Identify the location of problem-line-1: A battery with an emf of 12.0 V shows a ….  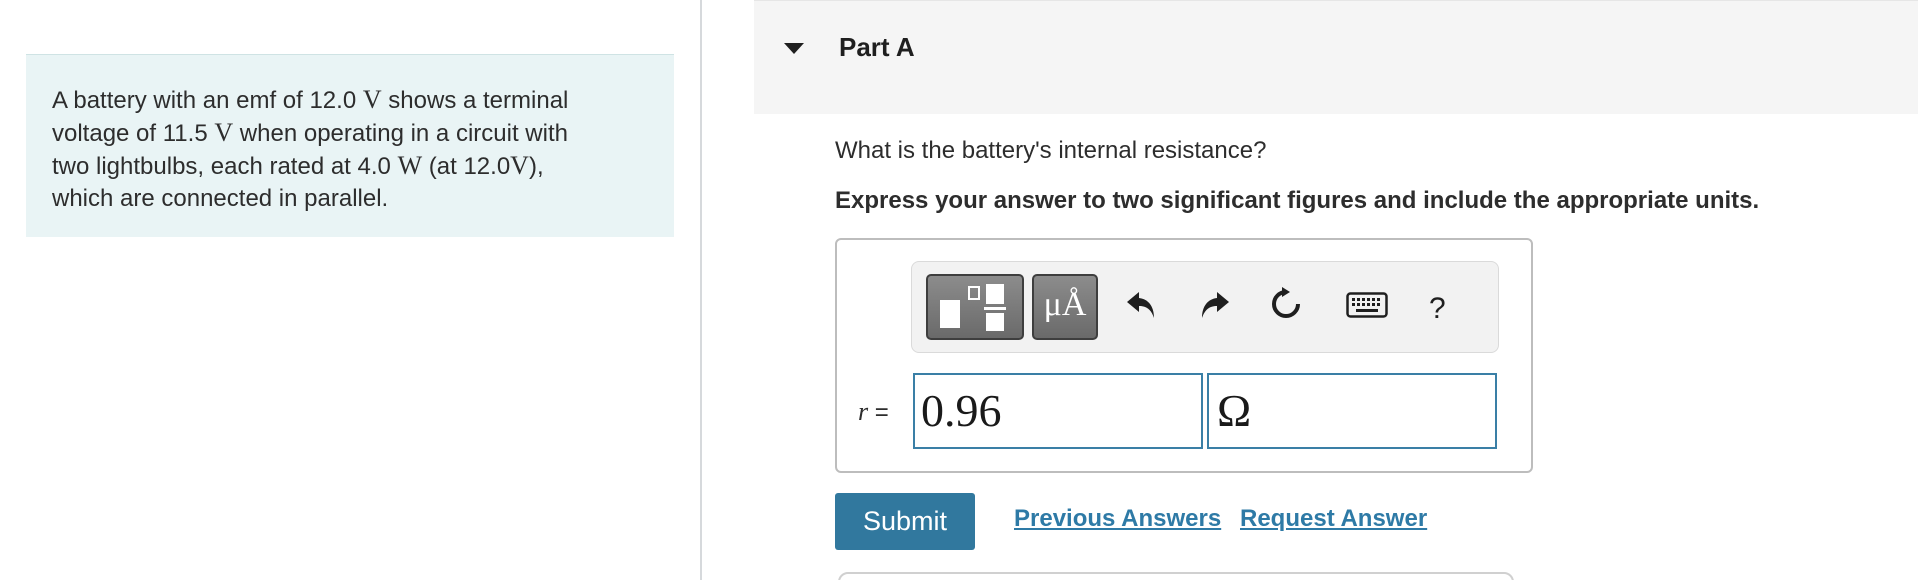
(350, 100).